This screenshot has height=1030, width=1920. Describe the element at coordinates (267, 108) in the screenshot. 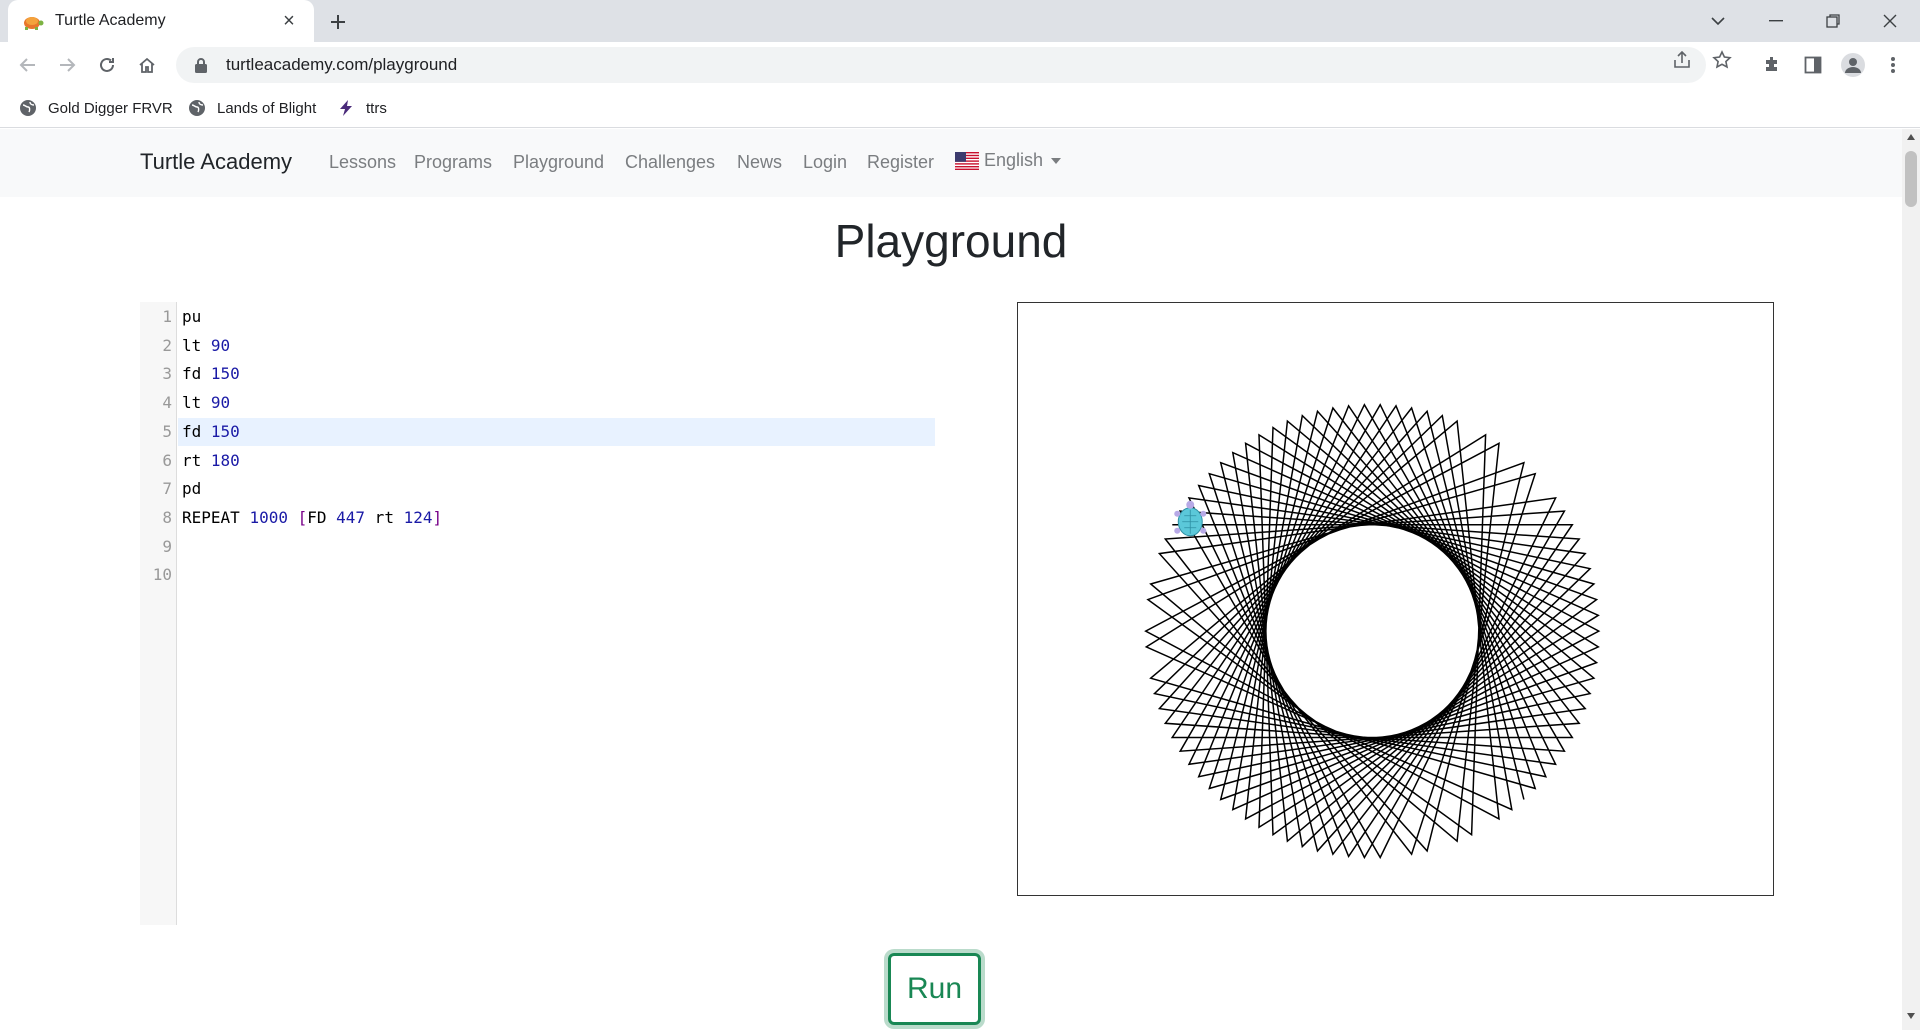

I see `bookmark-label: Lands of Blight` at that location.